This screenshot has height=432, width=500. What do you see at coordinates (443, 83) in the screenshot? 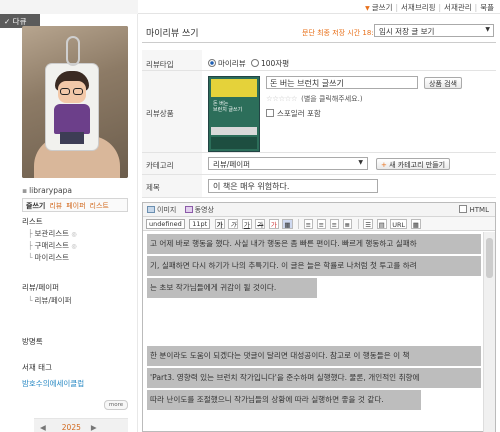
I see `product-search-button: 상품 검색` at bounding box center [443, 83].